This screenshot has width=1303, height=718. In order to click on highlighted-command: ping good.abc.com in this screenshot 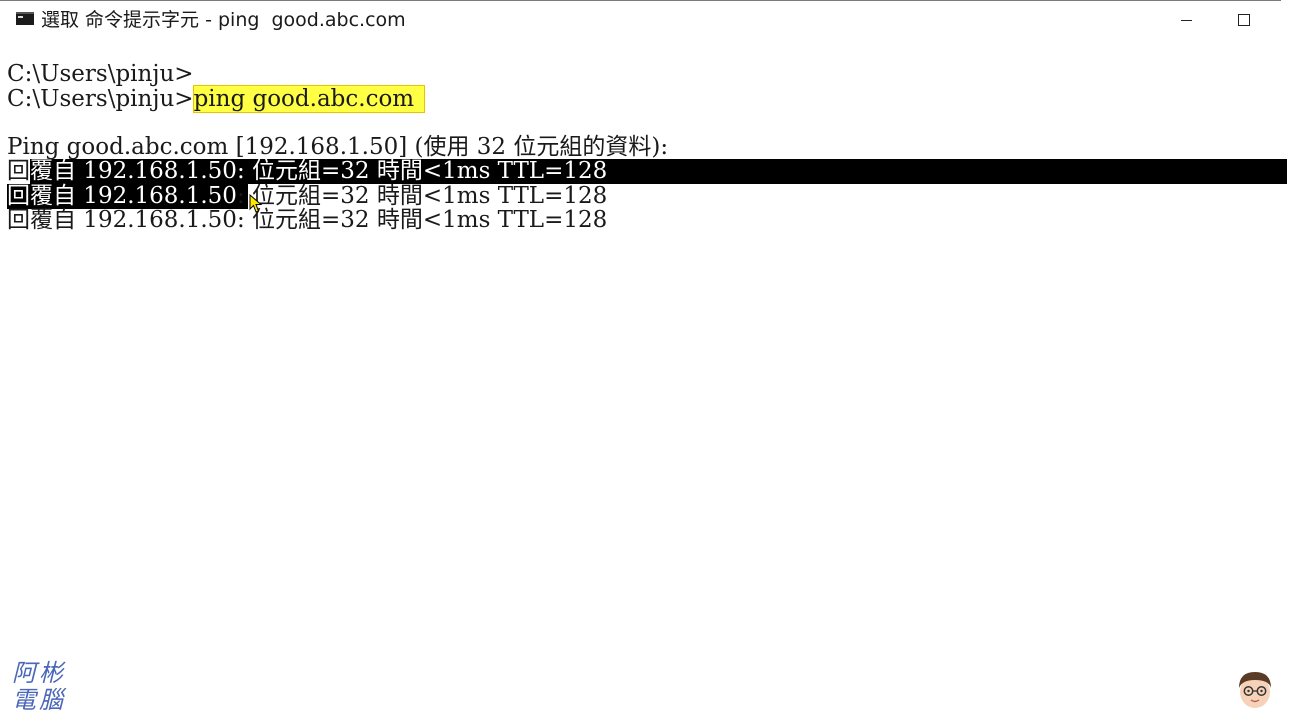, I will do `click(309, 99)`.